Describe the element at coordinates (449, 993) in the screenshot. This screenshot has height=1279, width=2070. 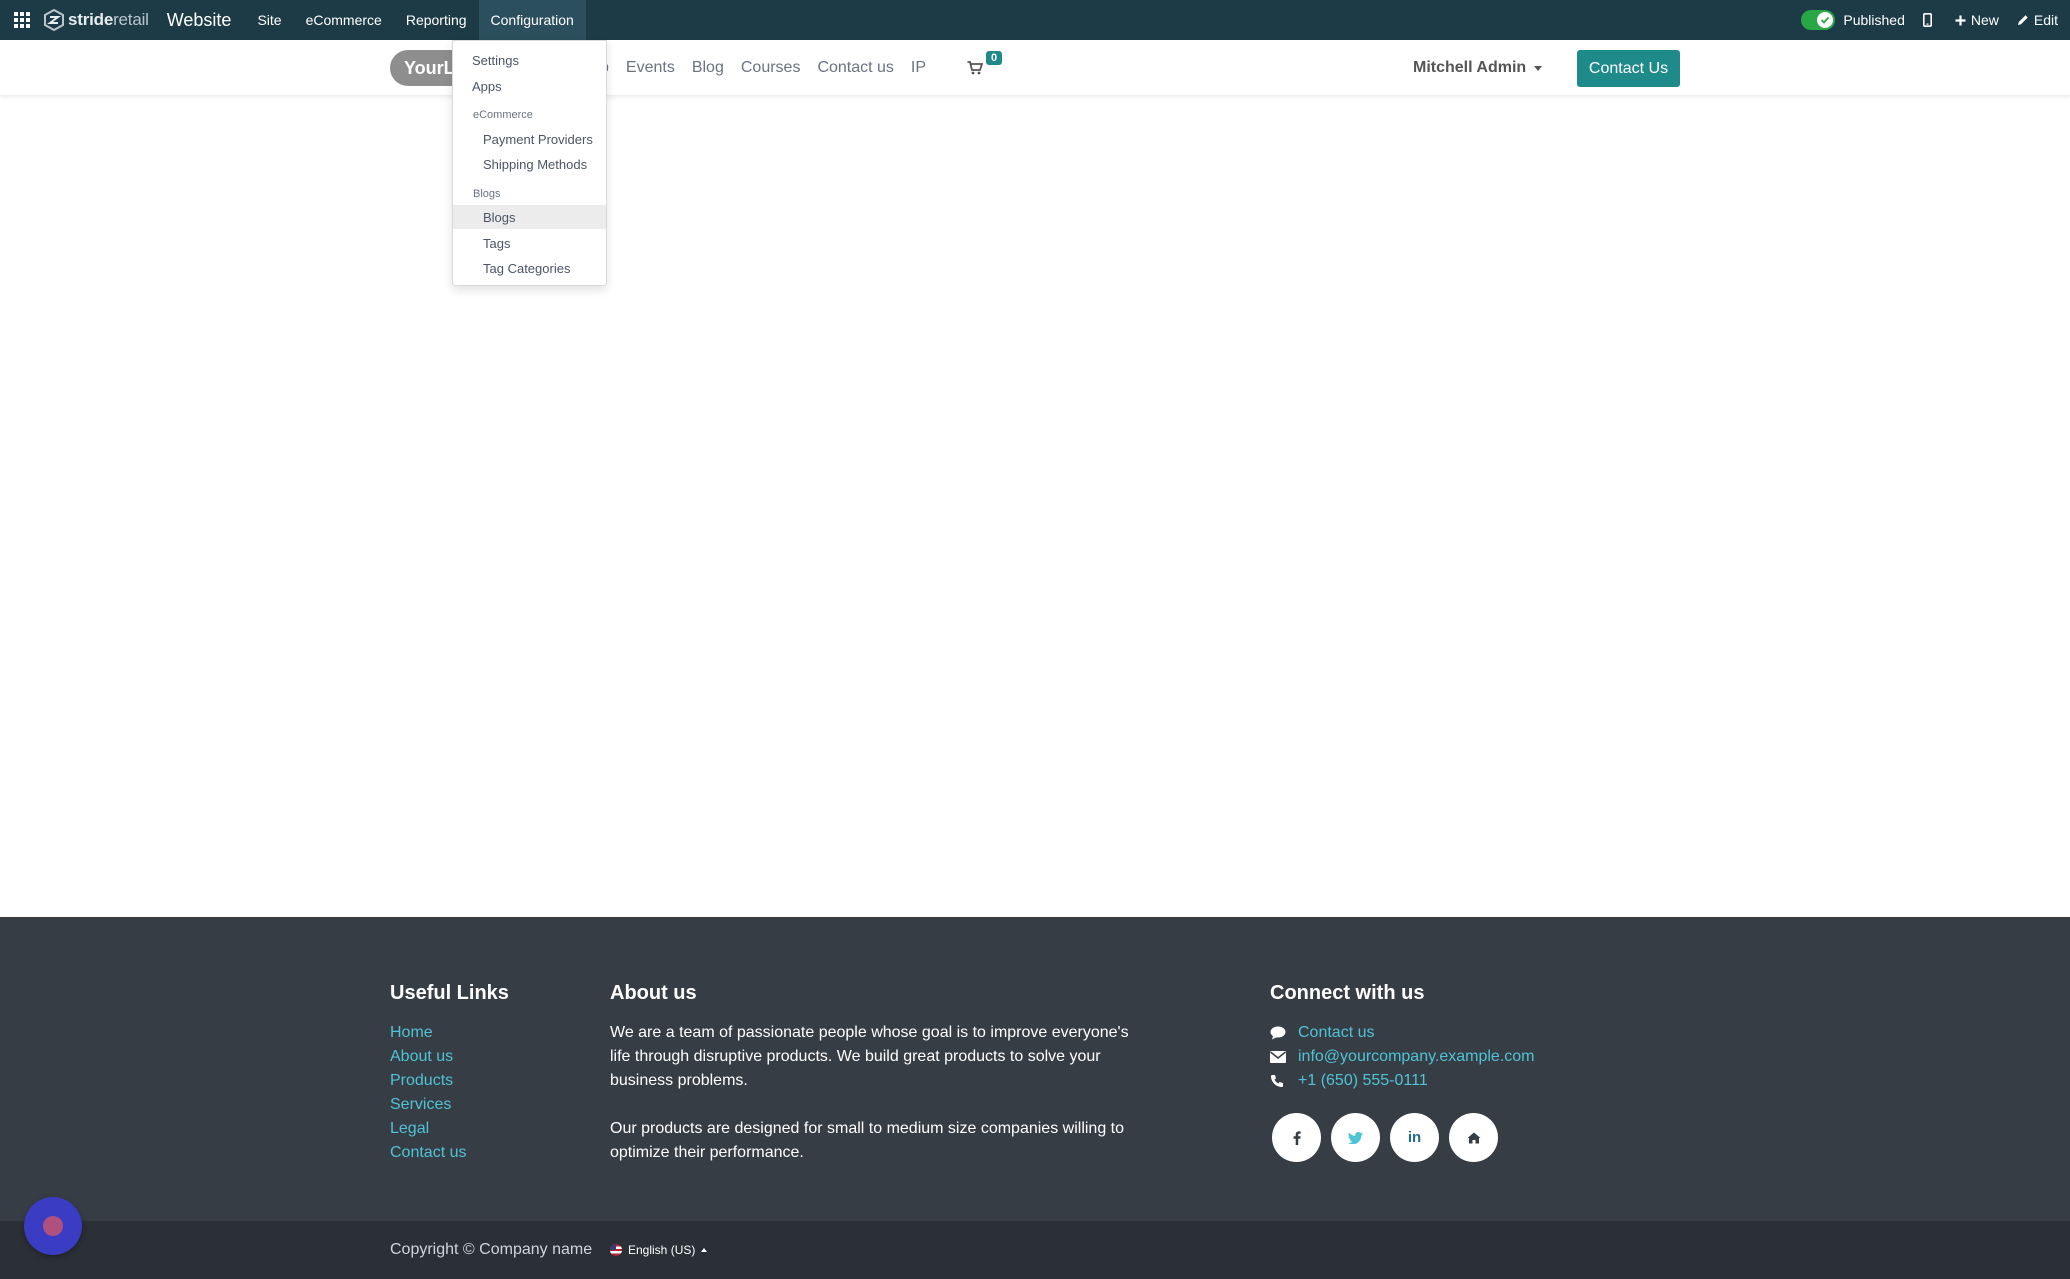
I see `useful-links-title: Useful Links` at that location.